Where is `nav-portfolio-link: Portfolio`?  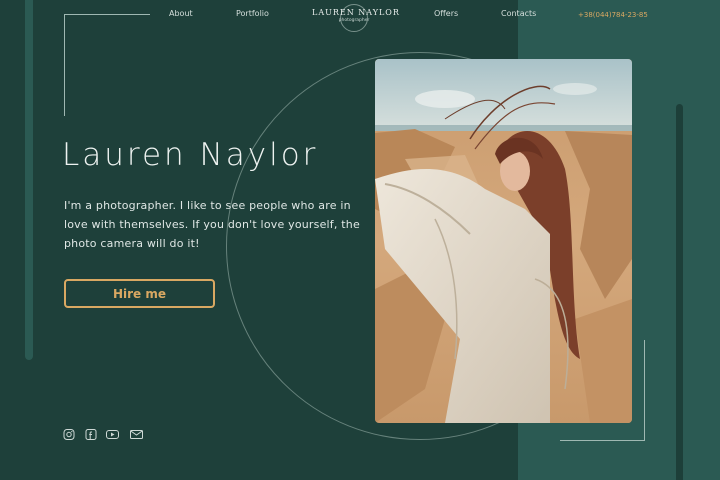
nav-portfolio-link: Portfolio is located at coordinates (252, 13).